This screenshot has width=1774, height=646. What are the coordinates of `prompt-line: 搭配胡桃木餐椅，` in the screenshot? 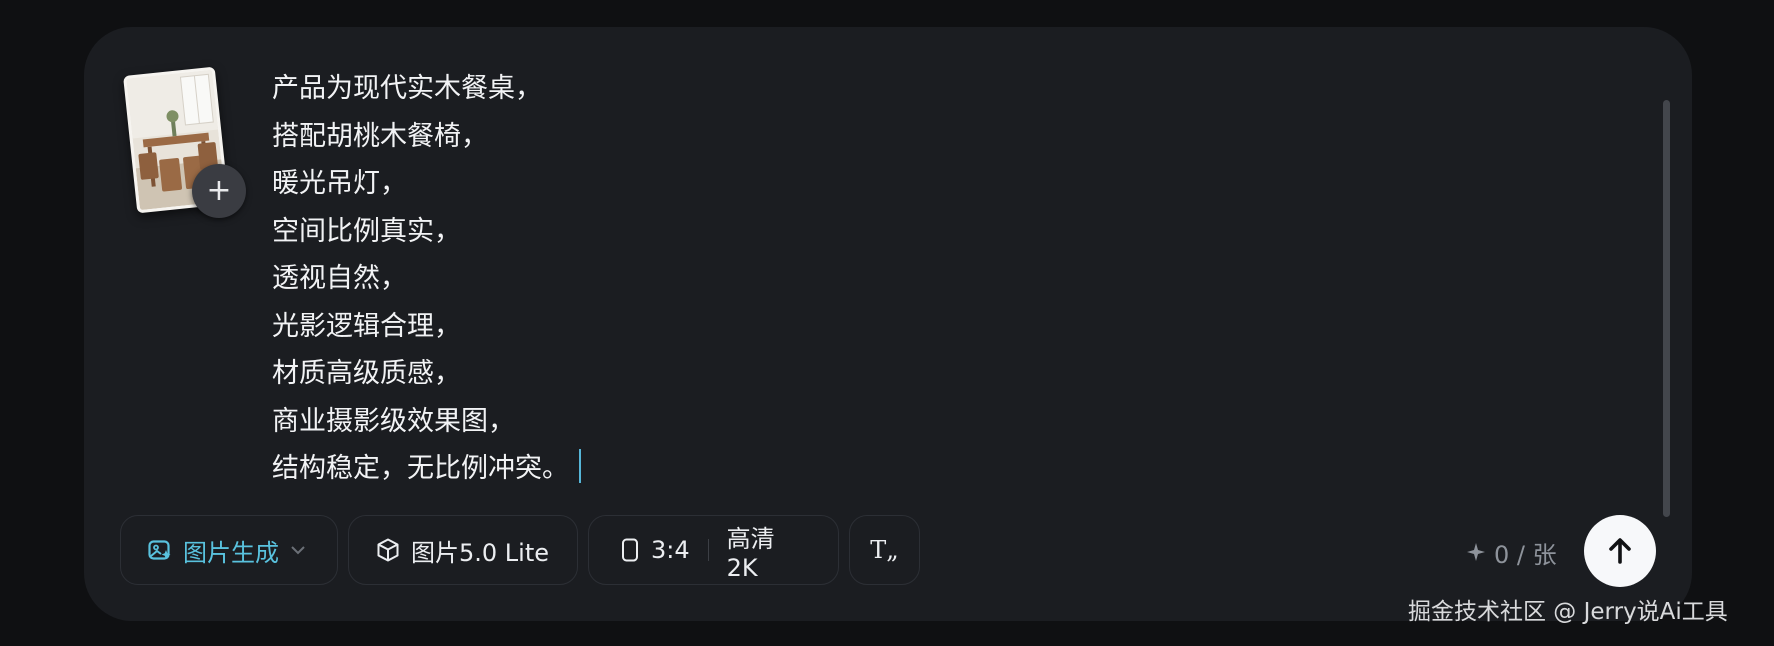 It's located at (380, 136).